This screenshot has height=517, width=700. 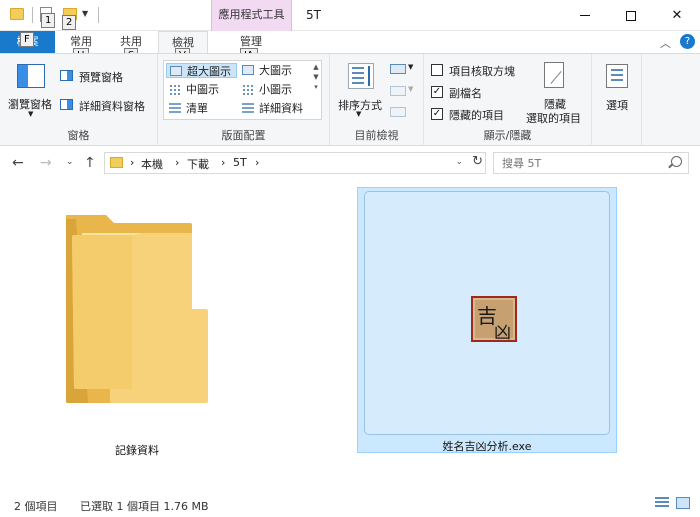 What do you see at coordinates (85, 13) in the screenshot?
I see `customize-toolbar-dropdown-icon: ▼` at bounding box center [85, 13].